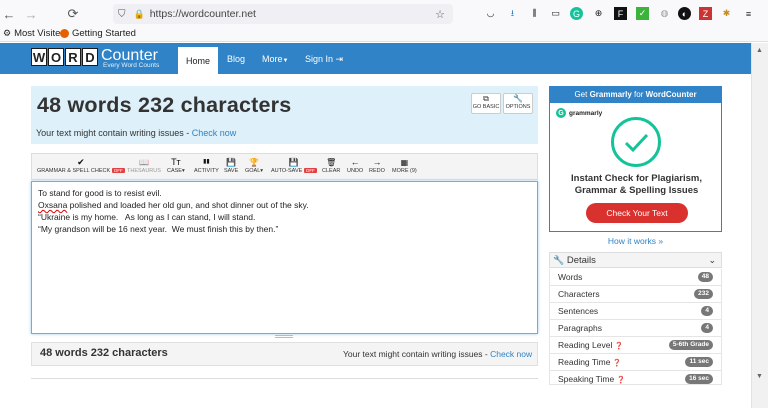 This screenshot has height=408, width=768. I want to click on details-row-speaking-time: Speaking Time ❓ 16 sec, so click(635, 378).